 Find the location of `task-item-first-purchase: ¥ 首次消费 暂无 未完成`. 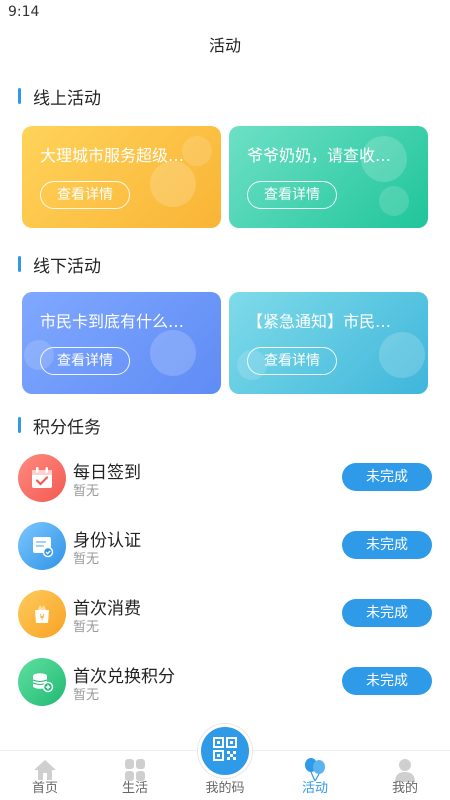

task-item-first-purchase: ¥ 首次消费 暂无 未完成 is located at coordinates (225, 614).